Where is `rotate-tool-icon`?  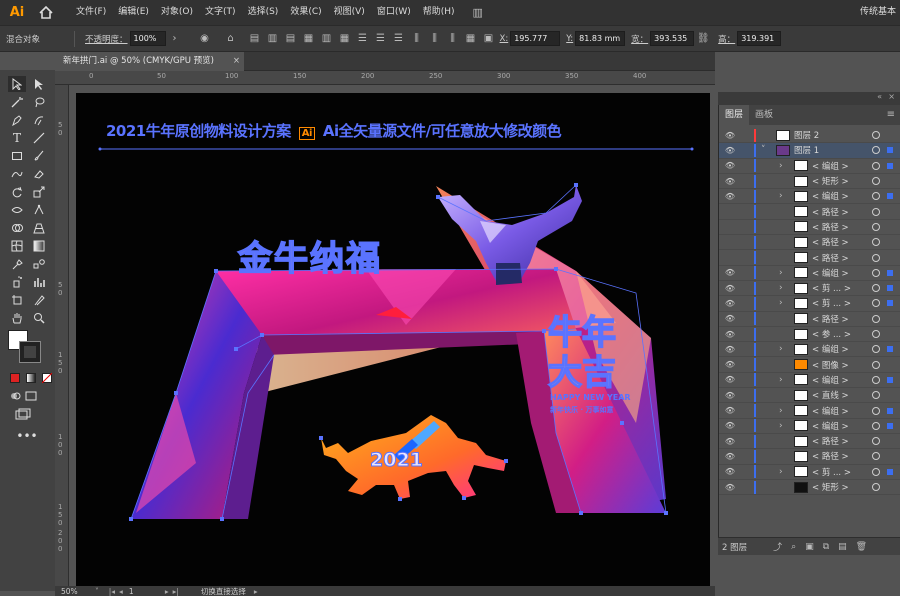
rotate-tool-icon is located at coordinates (17, 192).